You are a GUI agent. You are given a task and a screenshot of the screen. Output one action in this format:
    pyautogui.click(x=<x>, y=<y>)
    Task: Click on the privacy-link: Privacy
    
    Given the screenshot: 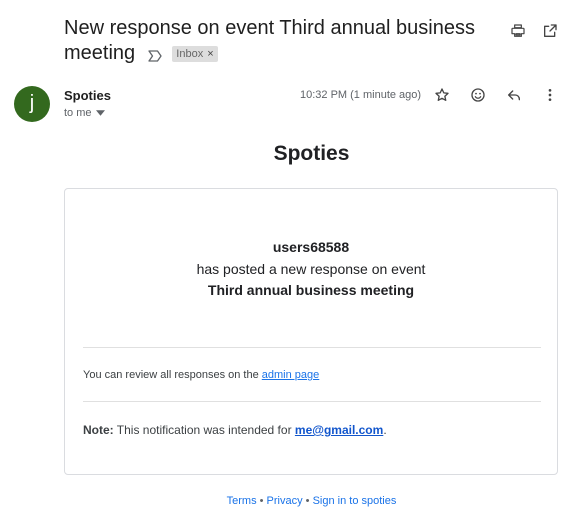 What is the action you would take?
    pyautogui.click(x=285, y=501)
    